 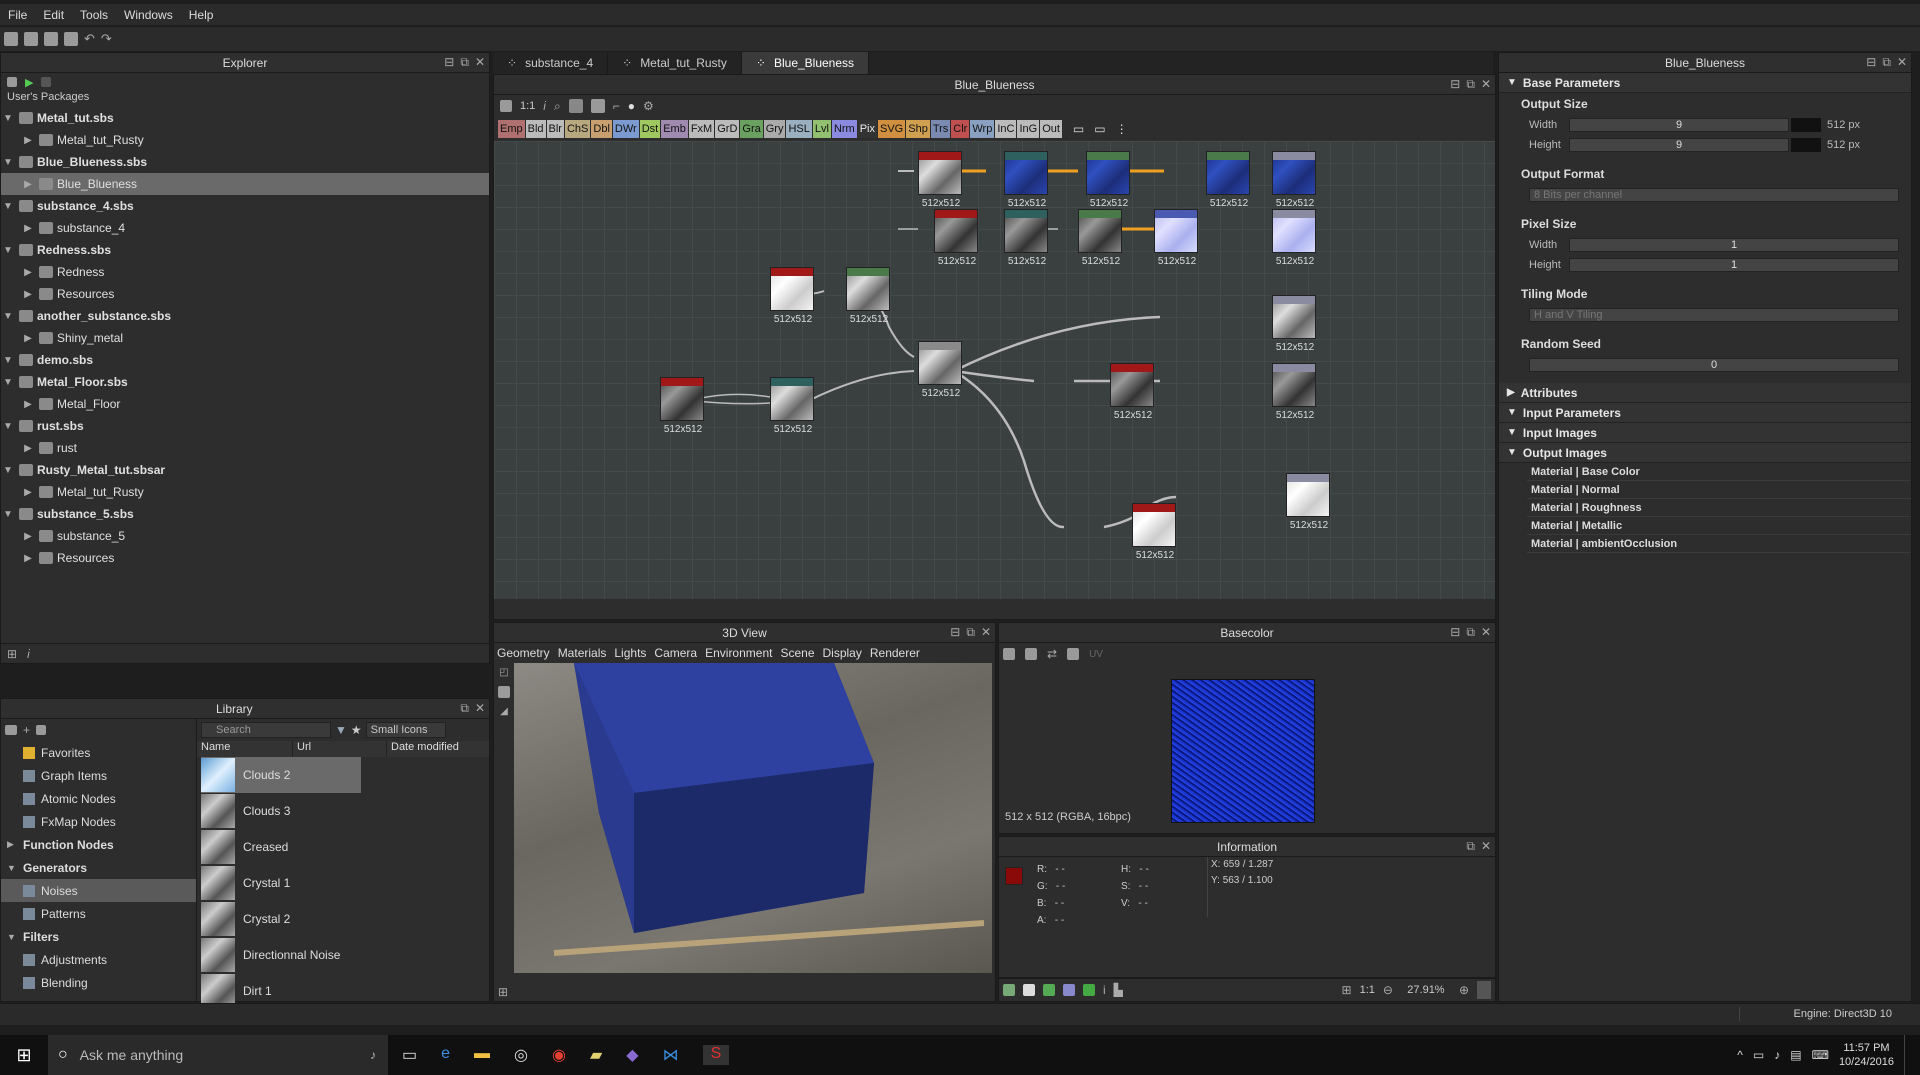 What do you see at coordinates (98, 821) in the screenshot?
I see `library-category: FxMap Nodes` at bounding box center [98, 821].